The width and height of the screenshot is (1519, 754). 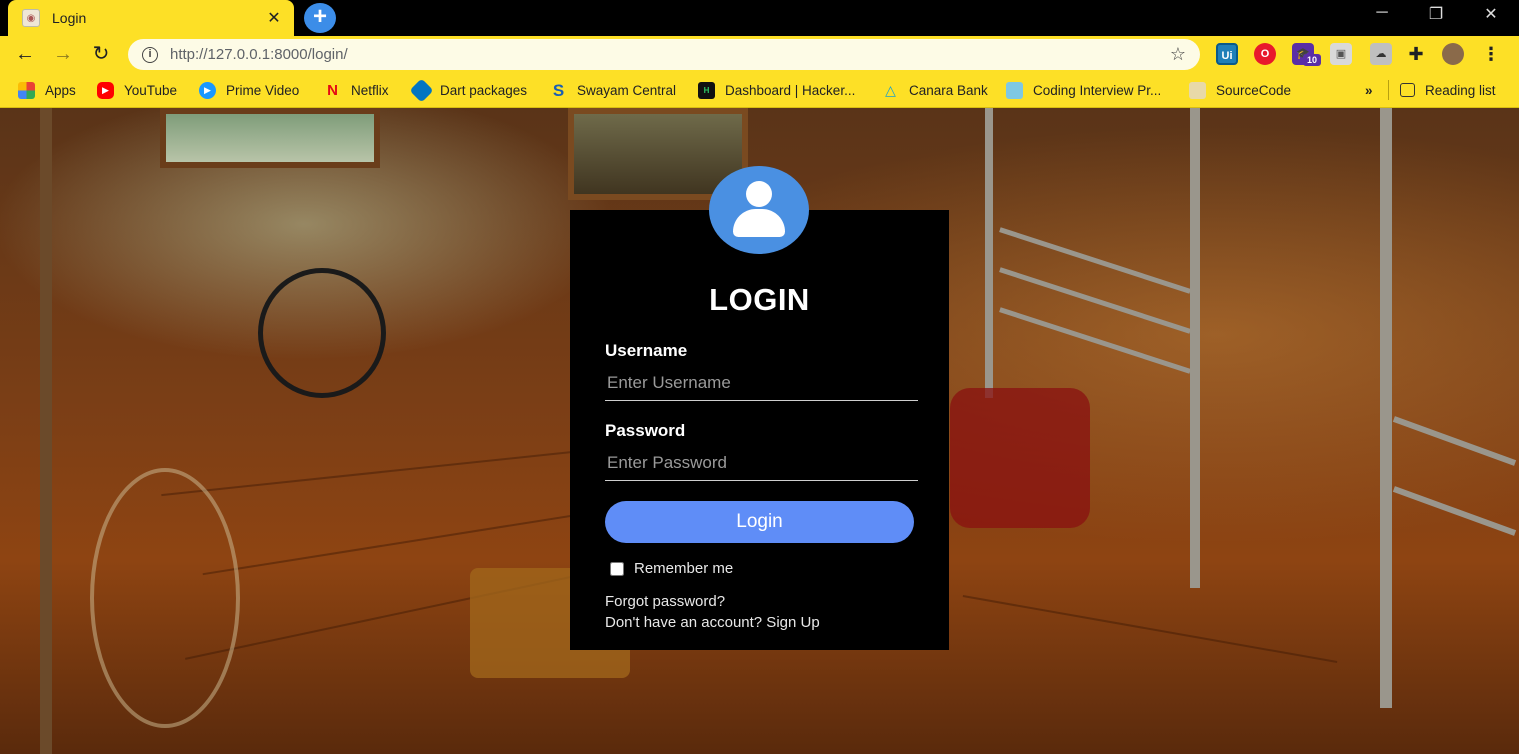 I want to click on netflix-icon: N, so click(x=332, y=90).